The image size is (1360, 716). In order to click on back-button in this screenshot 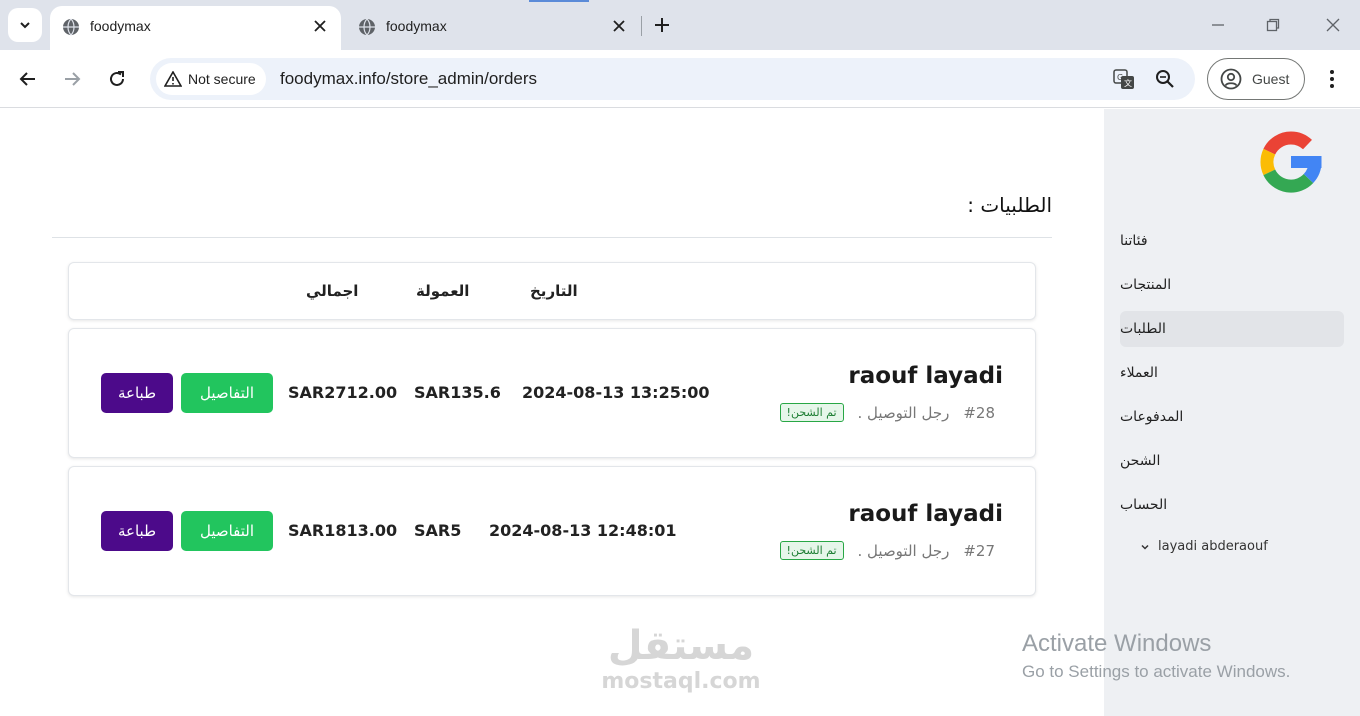, I will do `click(28, 79)`.